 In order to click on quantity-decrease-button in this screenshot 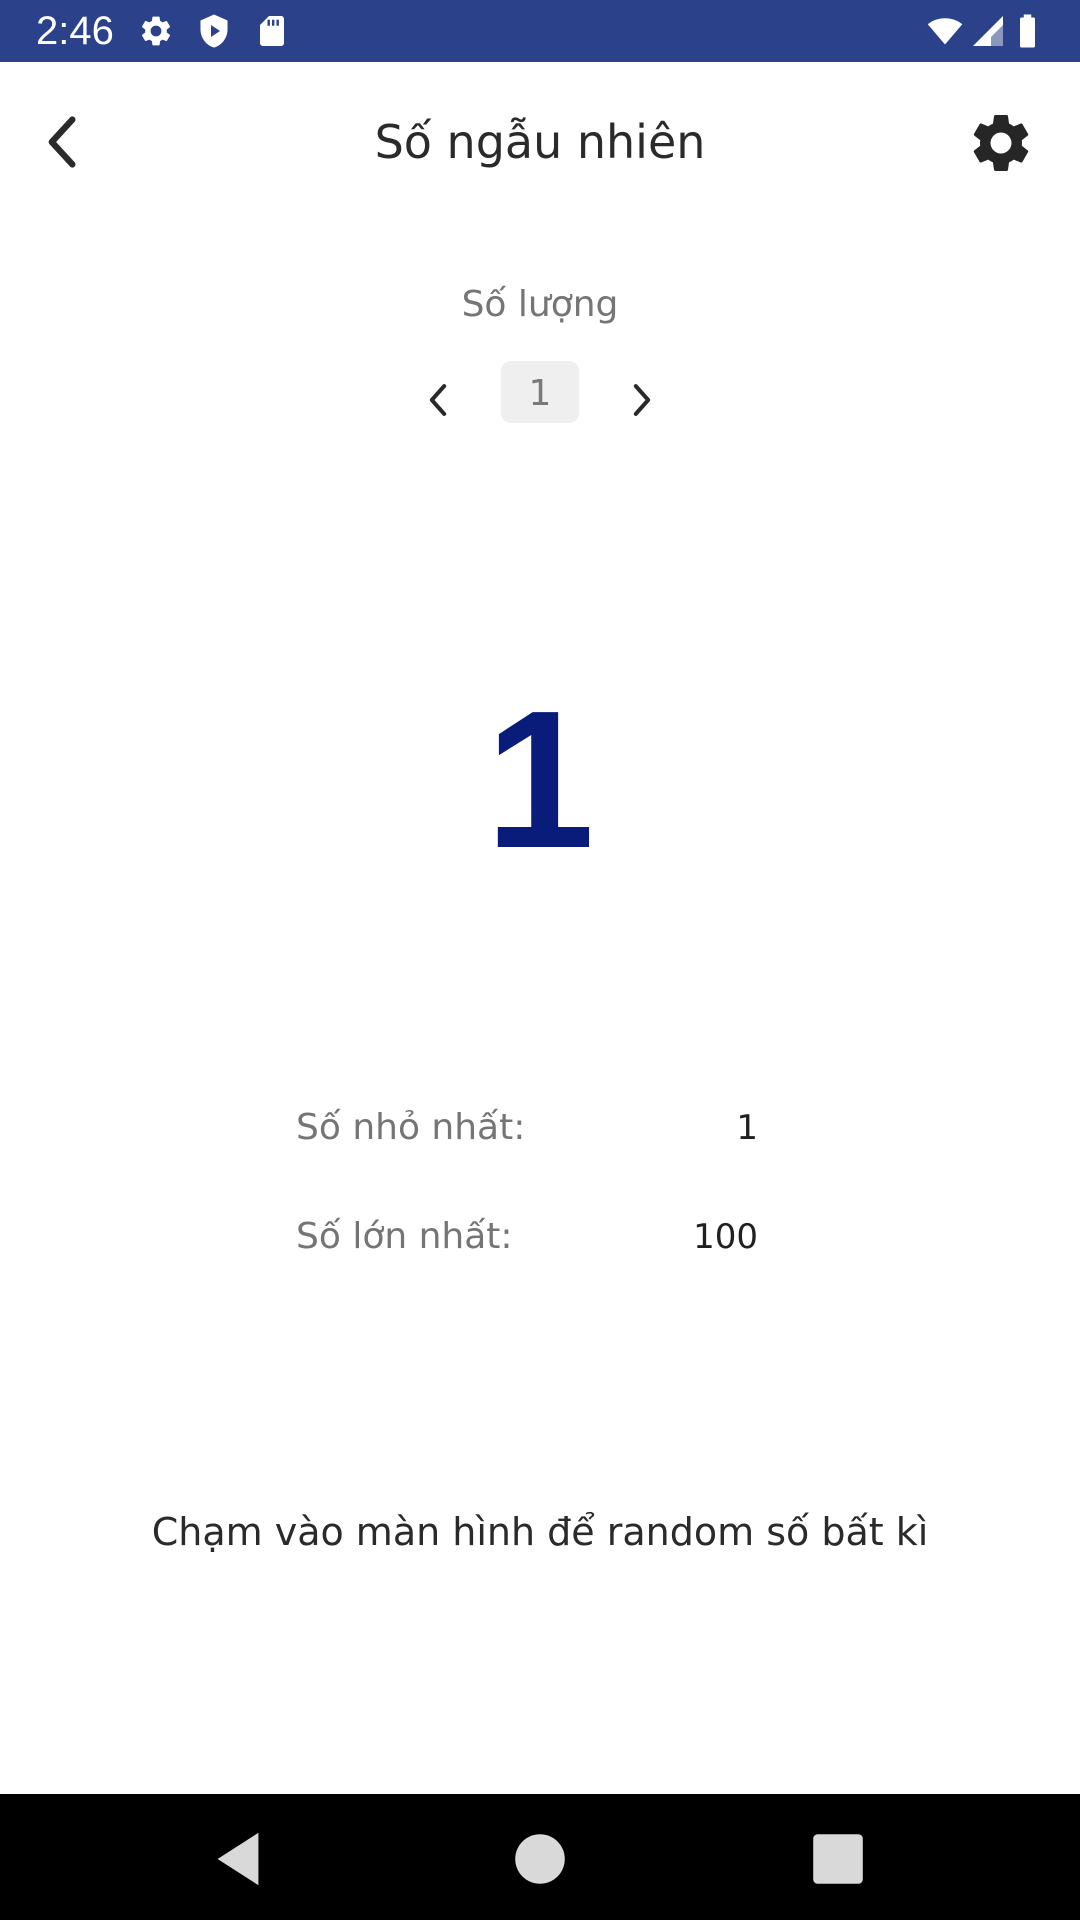, I will do `click(438, 400)`.